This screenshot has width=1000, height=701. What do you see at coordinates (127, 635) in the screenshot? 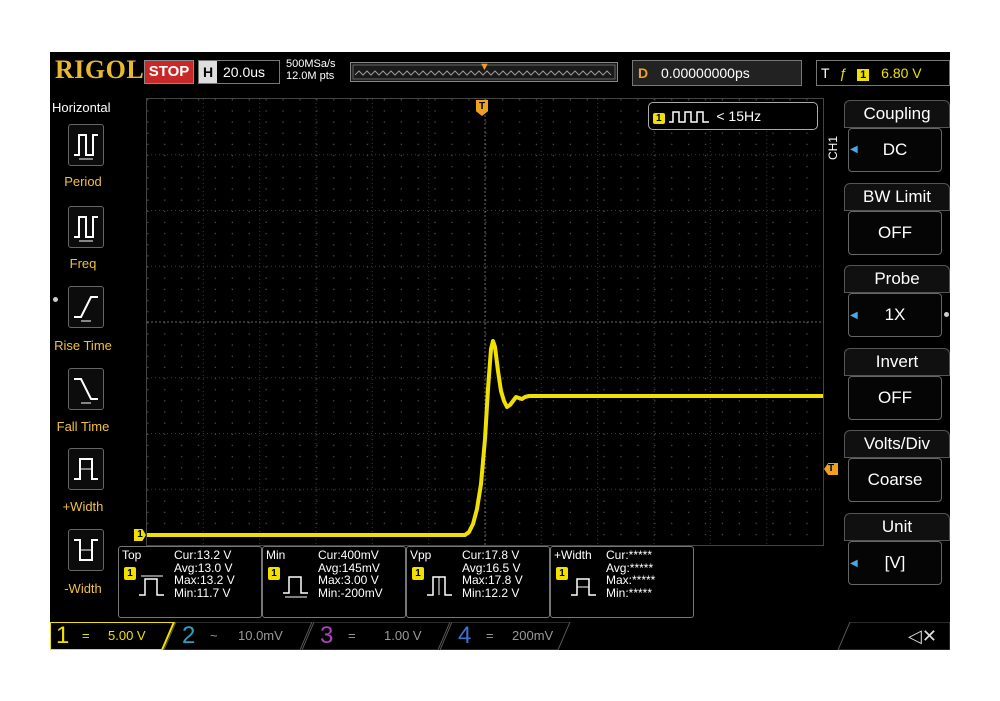
I see `channel-1-scale: 5.00 V` at bounding box center [127, 635].